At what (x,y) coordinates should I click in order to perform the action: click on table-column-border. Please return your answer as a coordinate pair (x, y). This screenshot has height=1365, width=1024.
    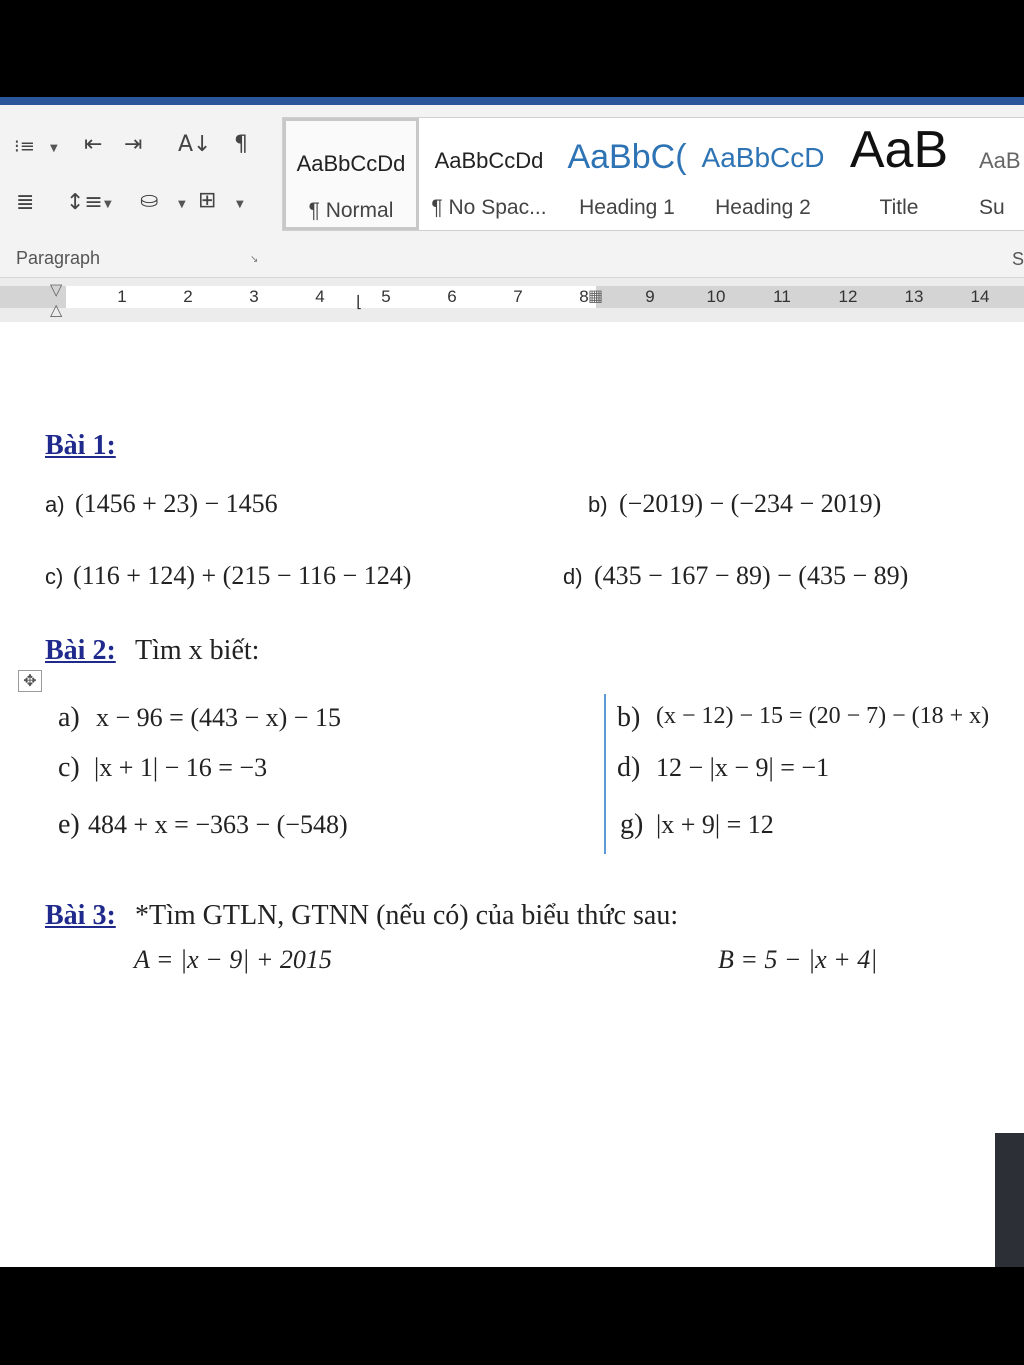
    Looking at the image, I should click on (605, 774).